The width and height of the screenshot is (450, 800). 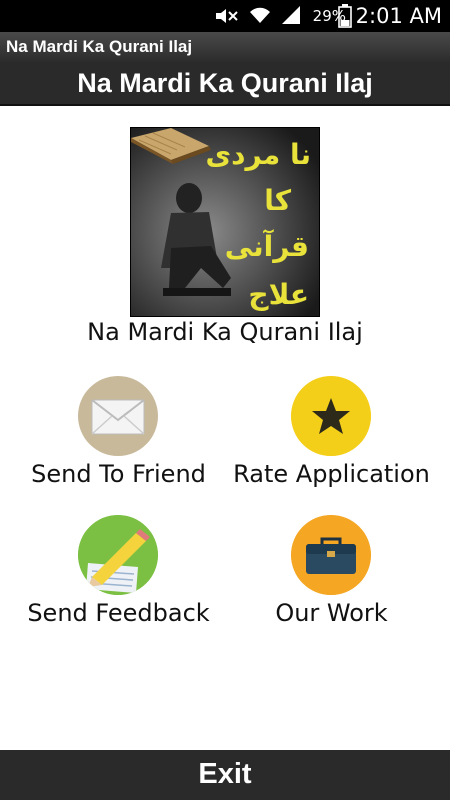 I want to click on star-icon, so click(x=331, y=416).